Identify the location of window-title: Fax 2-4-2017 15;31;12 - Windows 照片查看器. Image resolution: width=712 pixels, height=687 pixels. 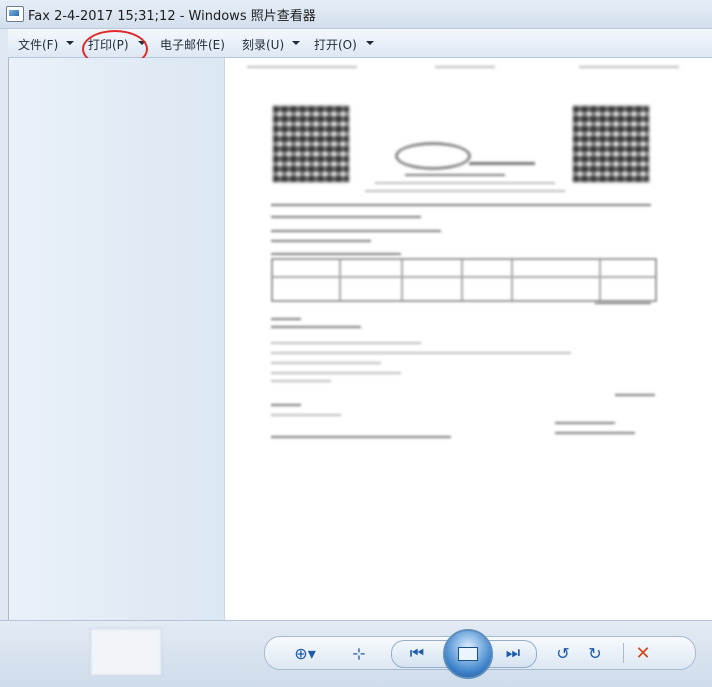
(172, 16).